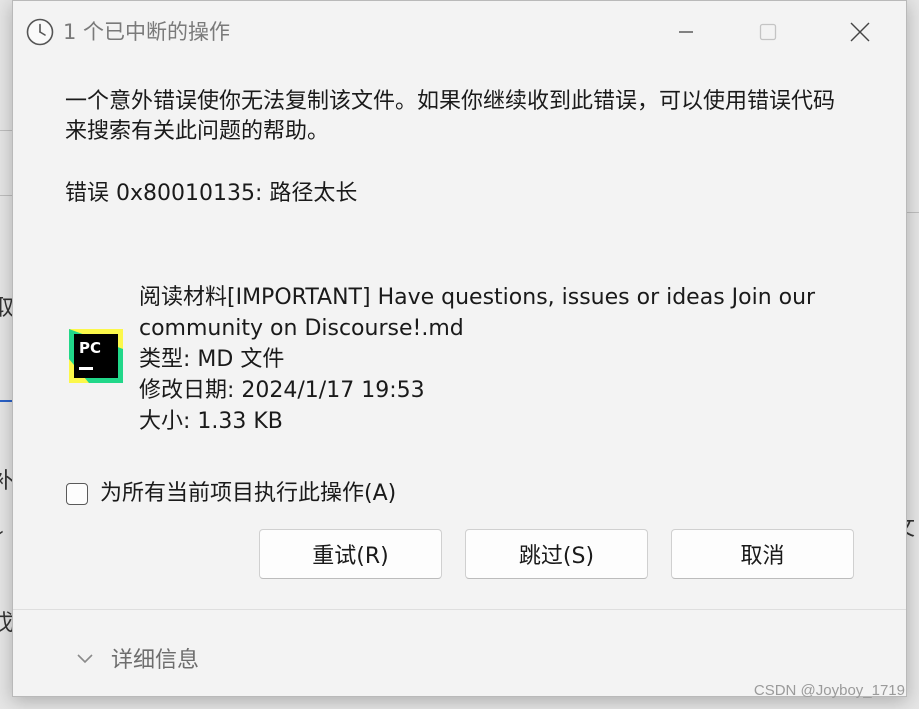 This screenshot has height=709, width=919. Describe the element at coordinates (211, 193) in the screenshot. I see `error-code: 错误 0x80010135: 路径太长` at that location.